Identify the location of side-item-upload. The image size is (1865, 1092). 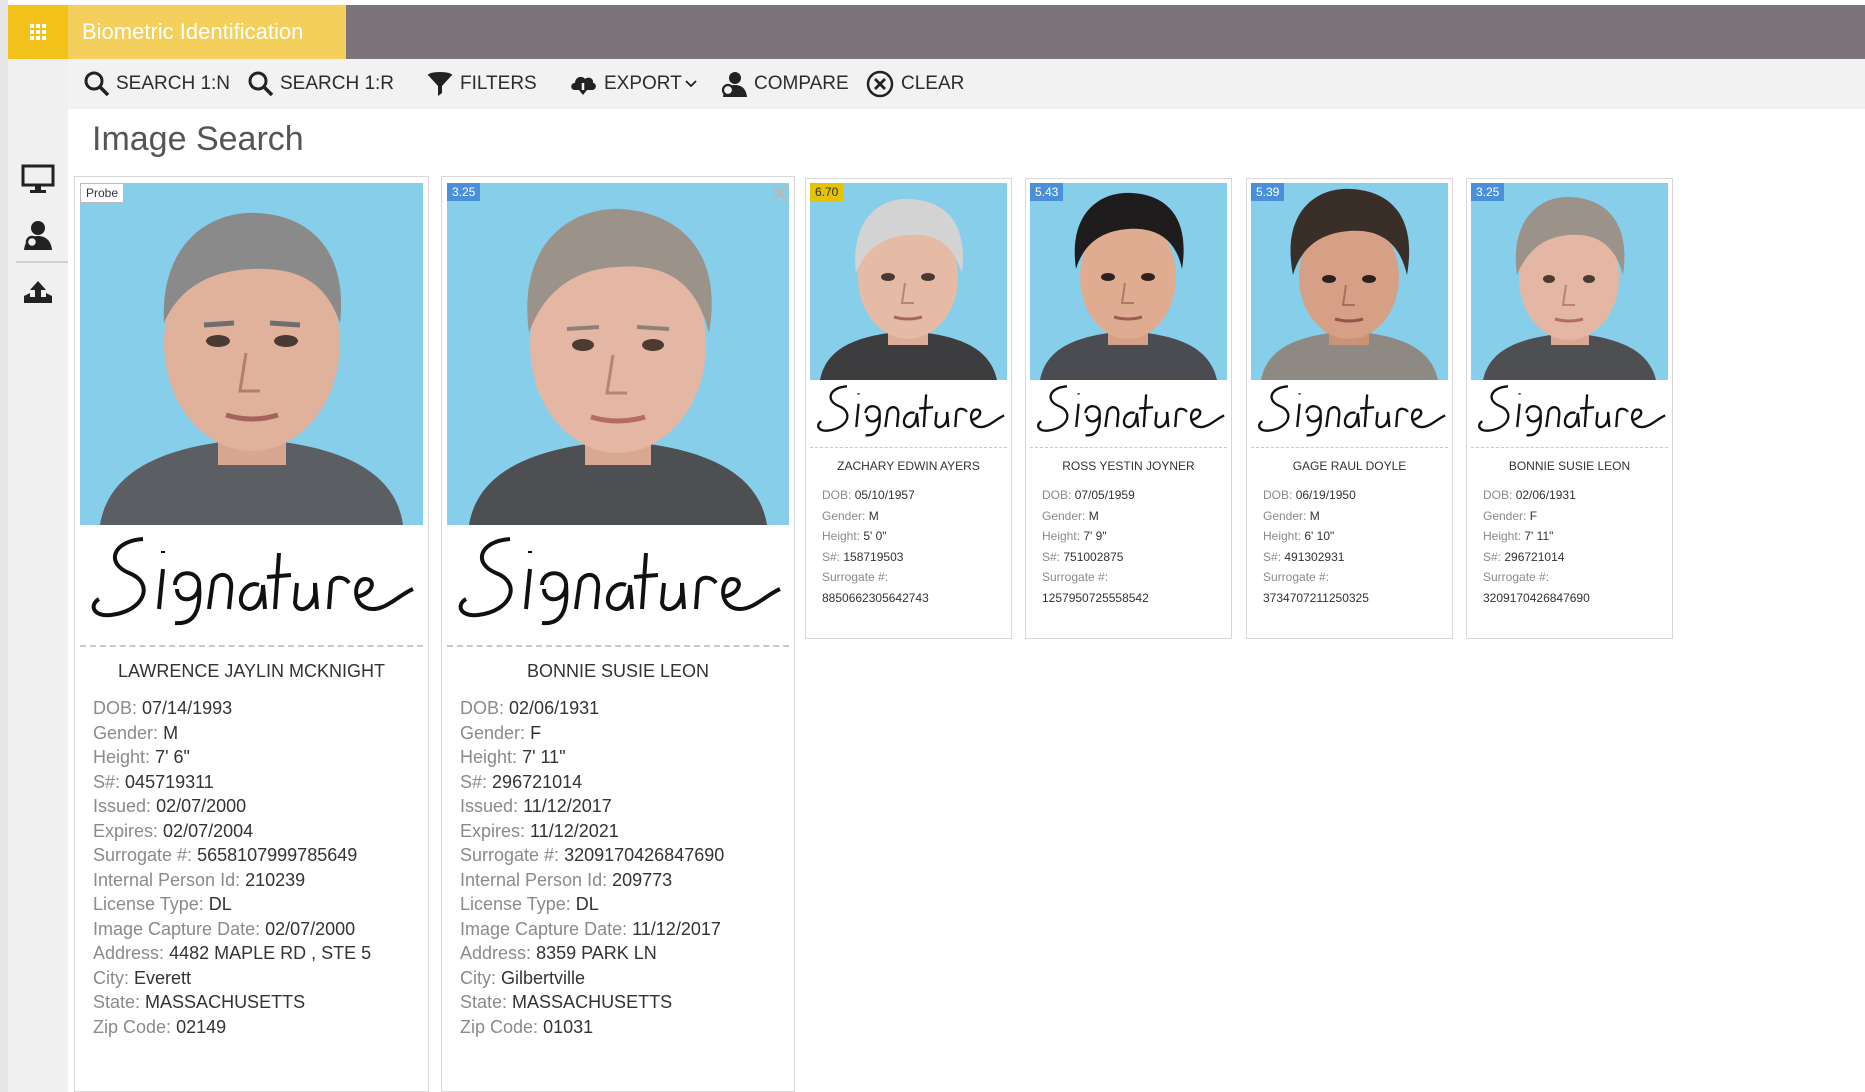
(38, 294).